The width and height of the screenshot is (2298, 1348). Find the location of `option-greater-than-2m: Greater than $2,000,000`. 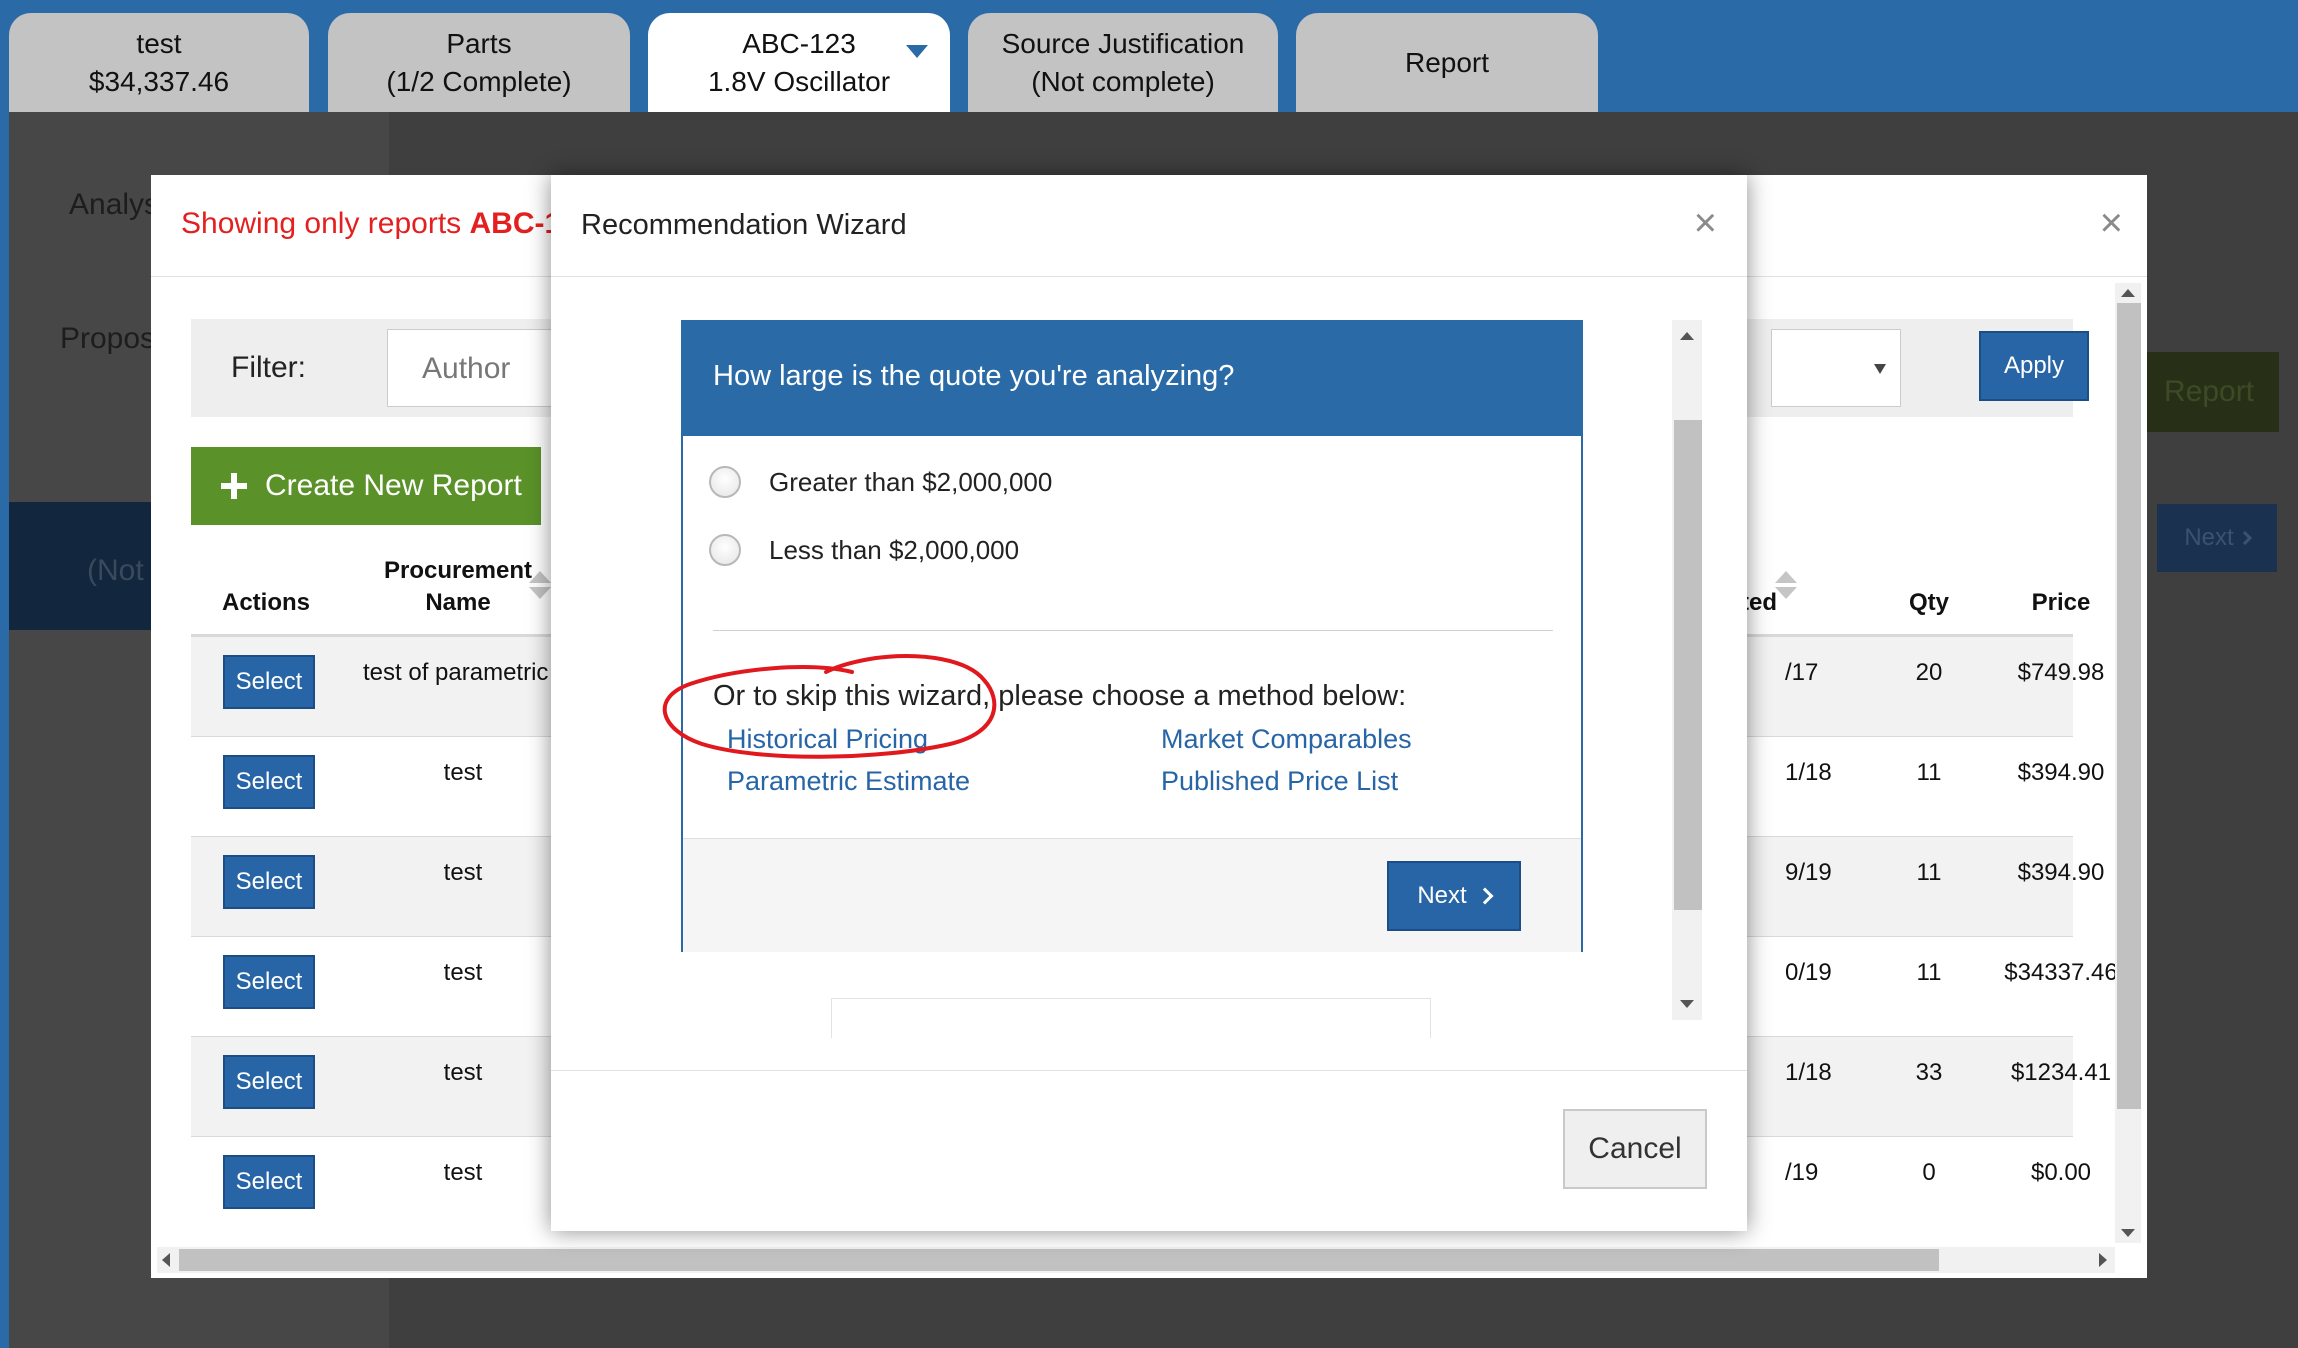

option-greater-than-2m: Greater than $2,000,000 is located at coordinates (880, 482).